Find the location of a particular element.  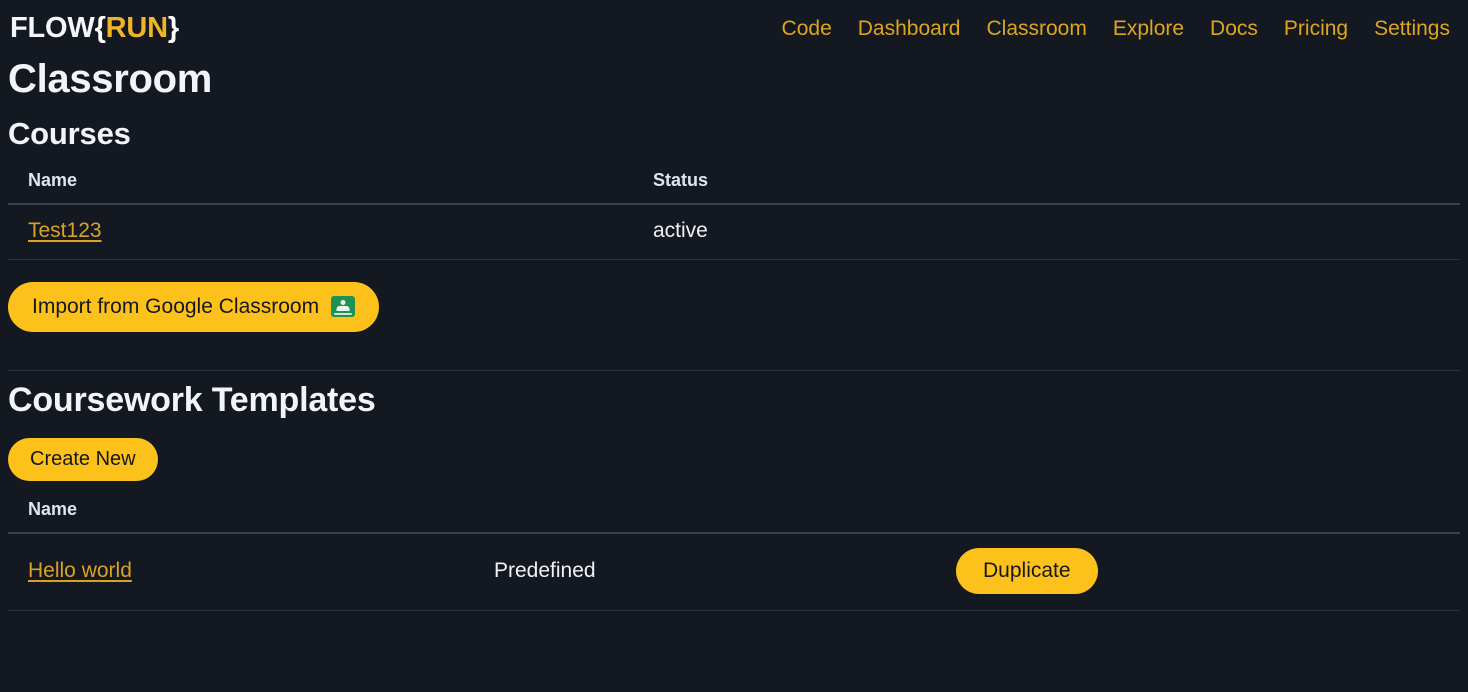

courses-column-header-name: Name is located at coordinates (320, 185).